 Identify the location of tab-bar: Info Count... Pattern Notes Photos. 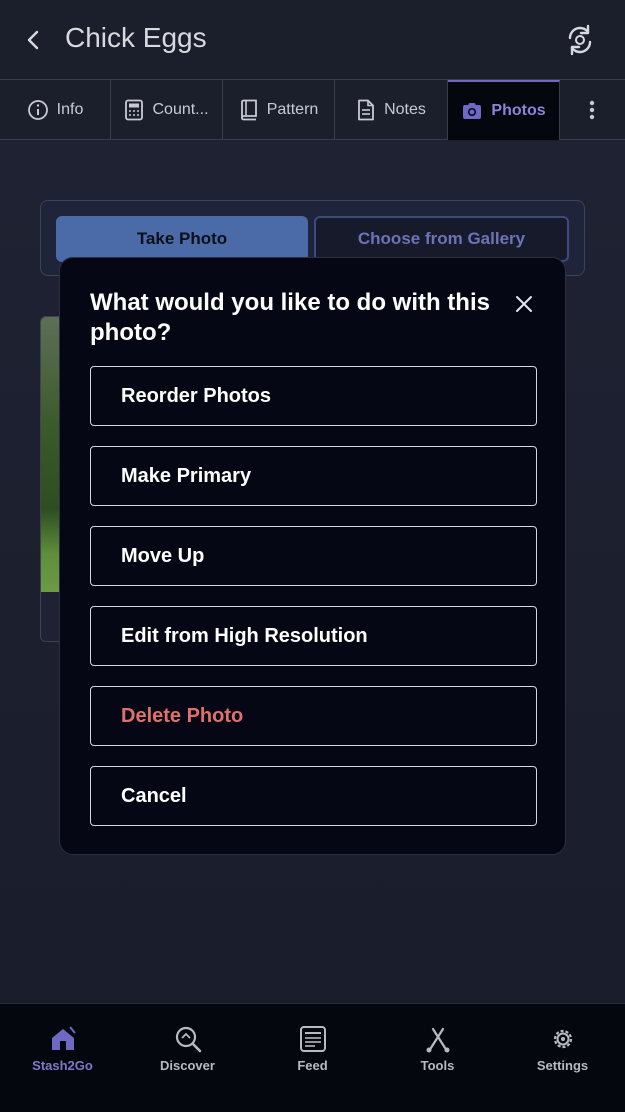
(312, 110).